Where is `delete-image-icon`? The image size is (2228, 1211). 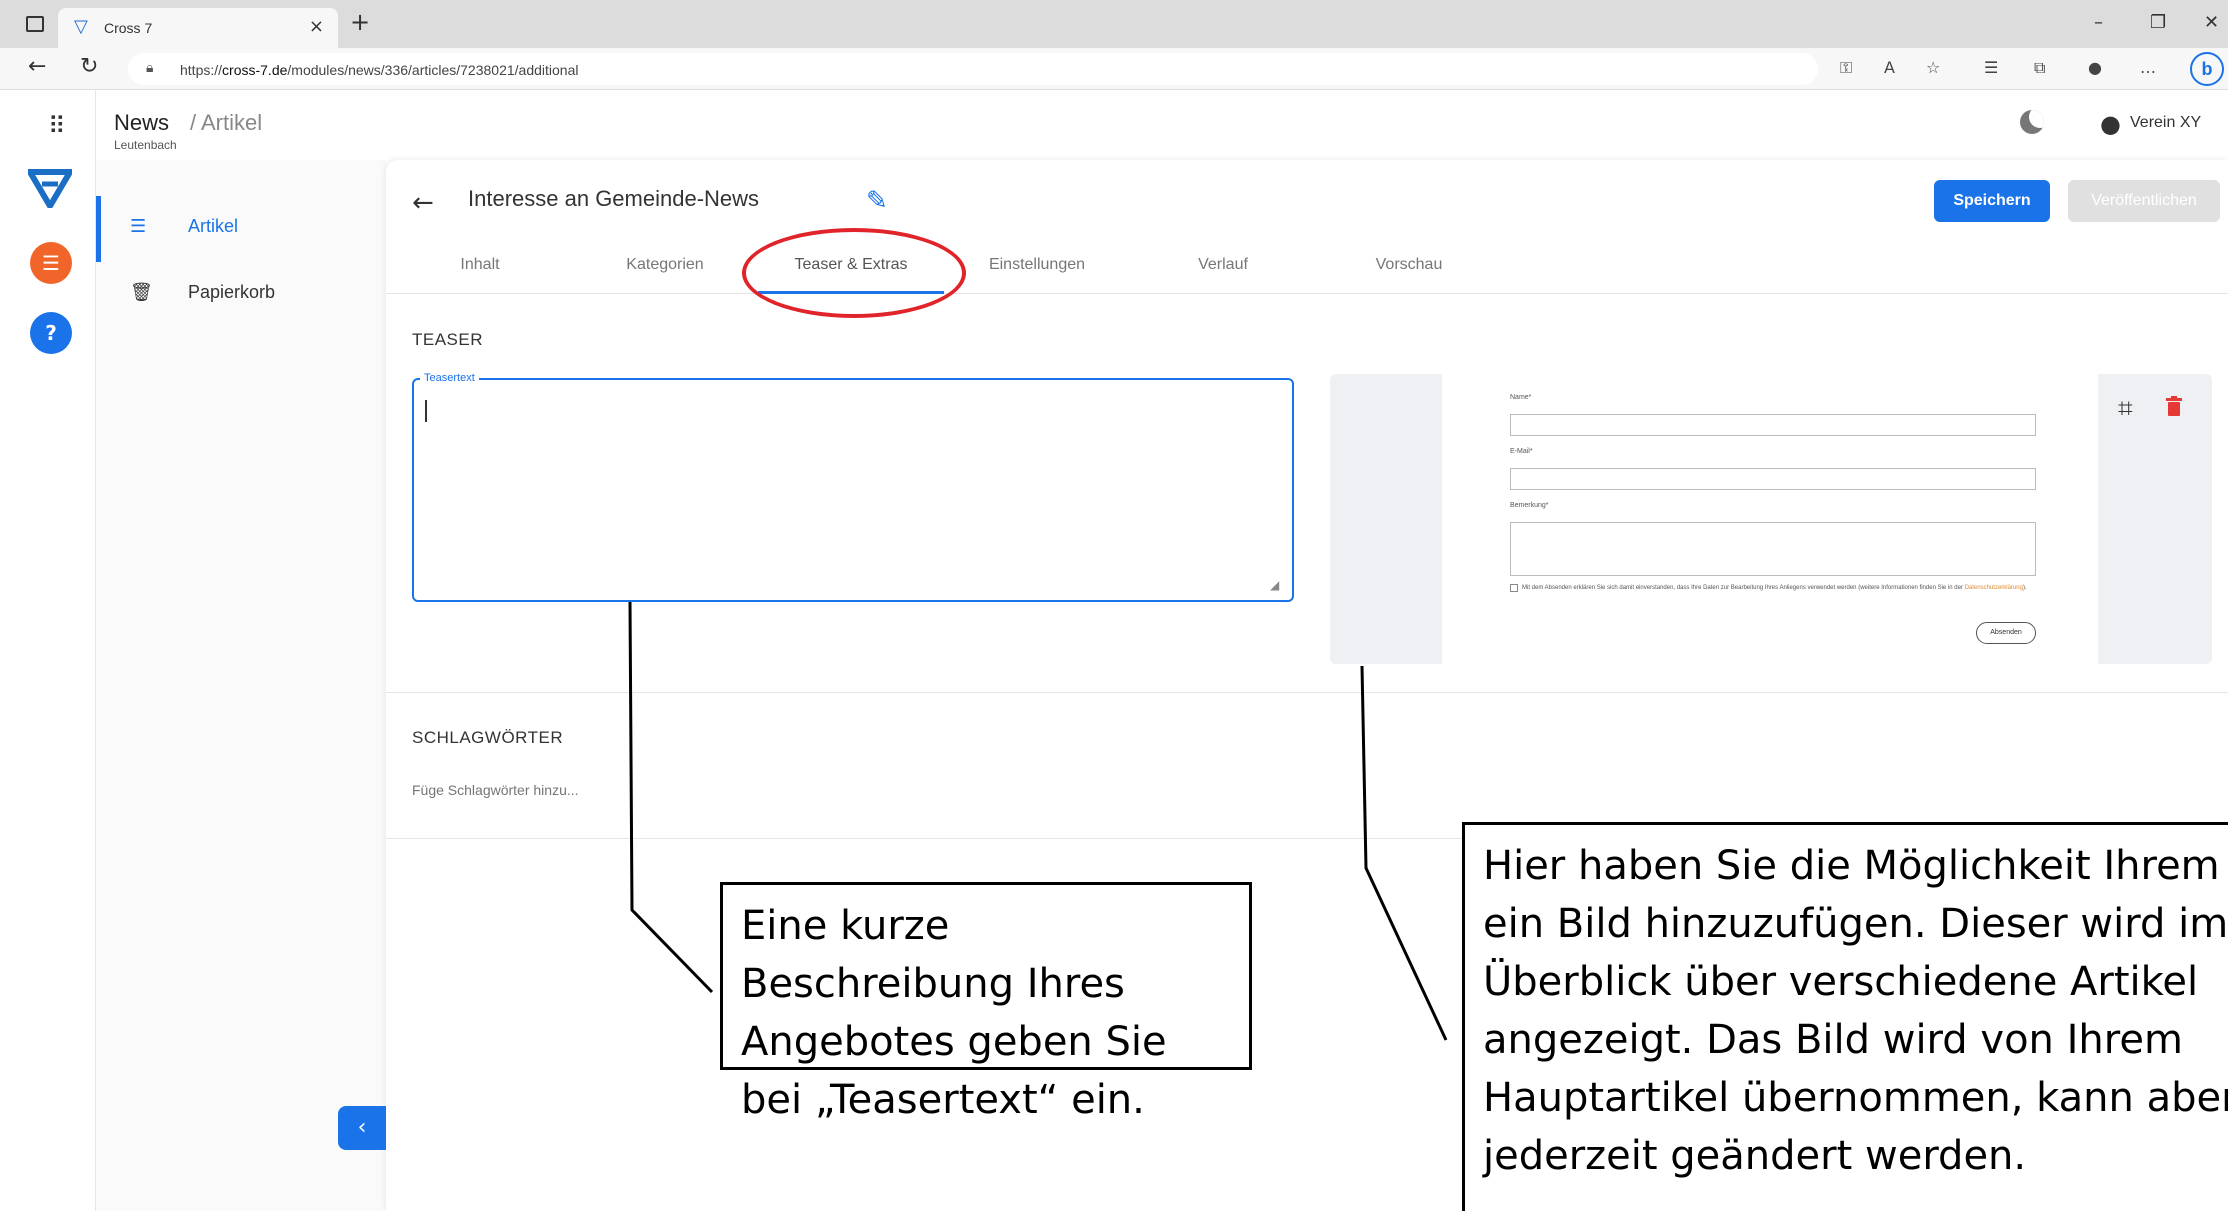
delete-image-icon is located at coordinates (2174, 406).